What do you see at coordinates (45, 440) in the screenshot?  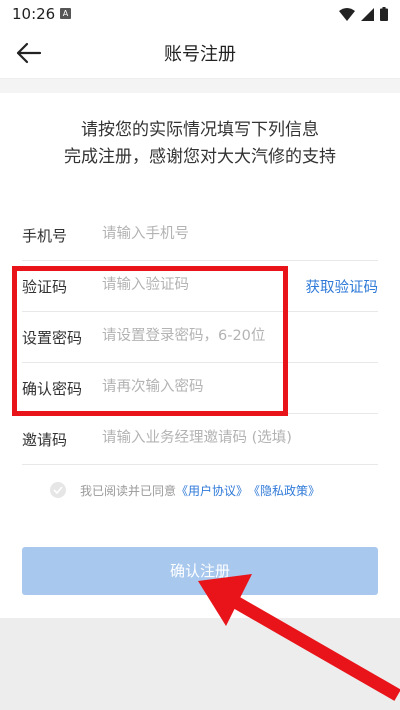 I see `invite-label: 邀请码` at bounding box center [45, 440].